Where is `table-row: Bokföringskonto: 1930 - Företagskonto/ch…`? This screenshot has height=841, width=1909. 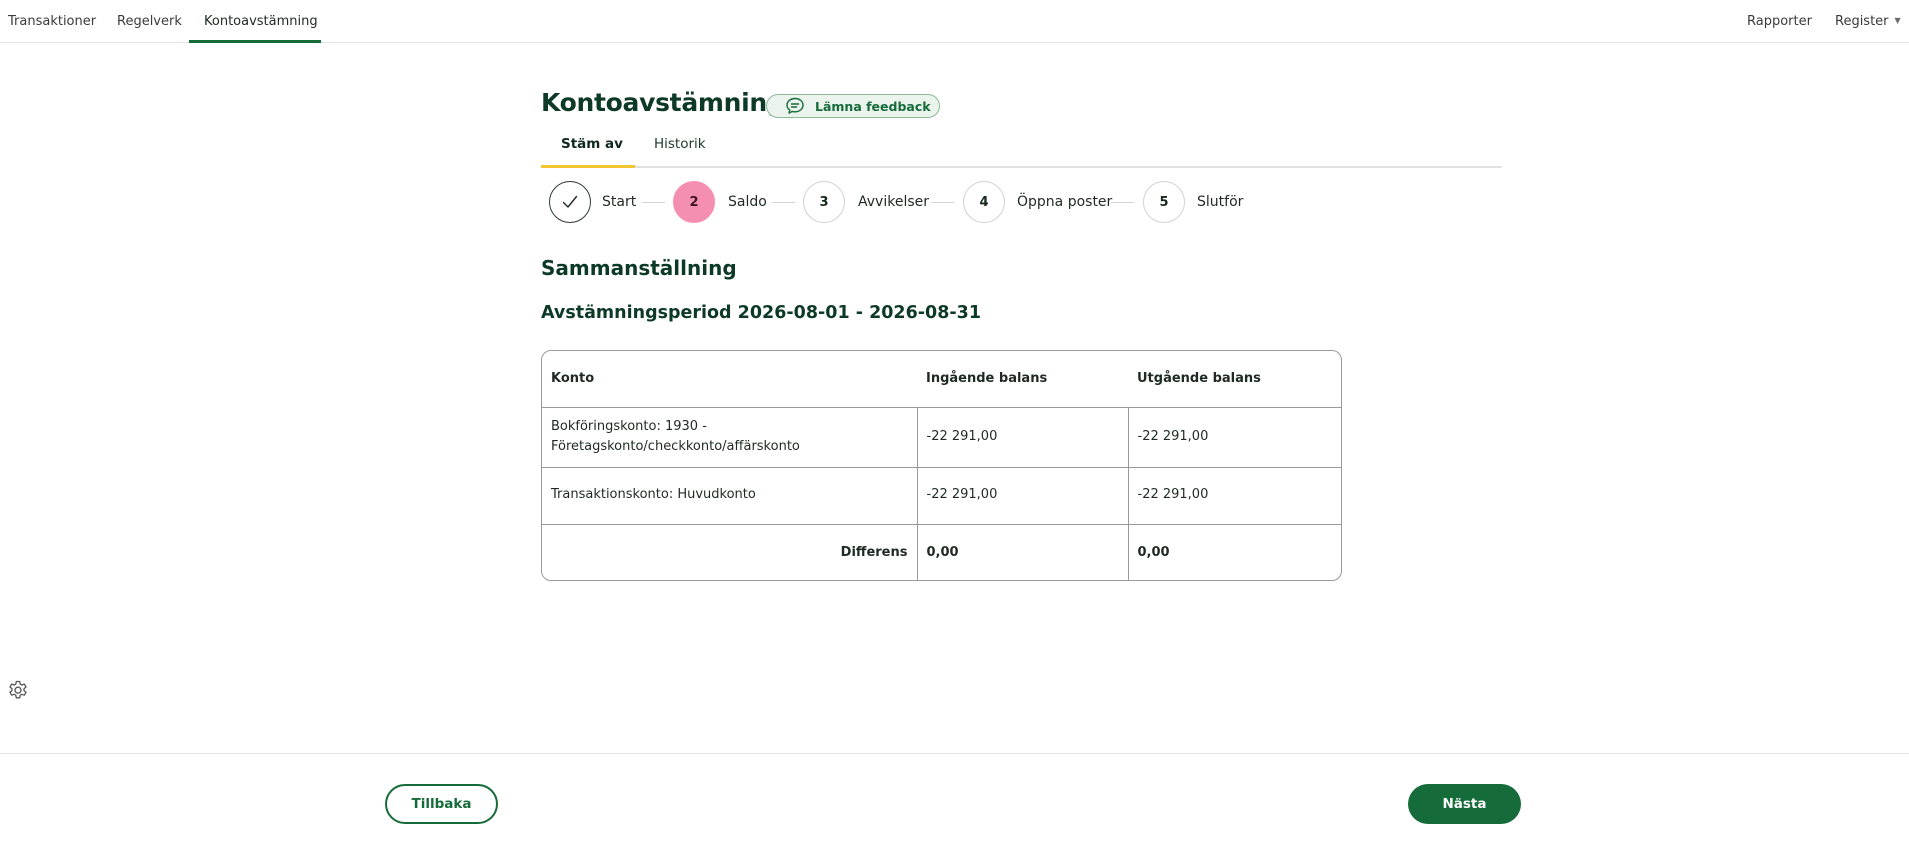 table-row: Bokföringskonto: 1930 - Företagskonto/ch… is located at coordinates (941, 436).